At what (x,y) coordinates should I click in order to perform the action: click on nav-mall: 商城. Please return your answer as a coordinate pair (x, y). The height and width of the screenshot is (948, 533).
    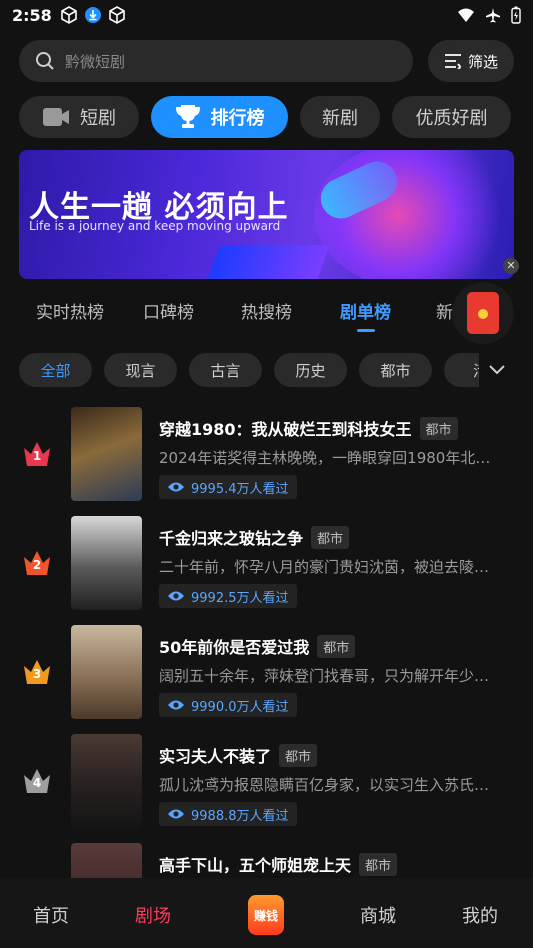
    Looking at the image, I should click on (378, 915).